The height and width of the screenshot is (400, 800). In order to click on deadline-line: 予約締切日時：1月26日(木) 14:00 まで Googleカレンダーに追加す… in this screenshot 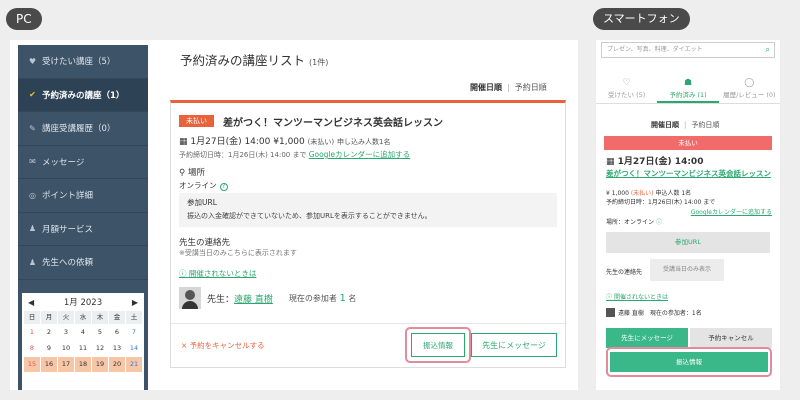, I will do `click(294, 154)`.